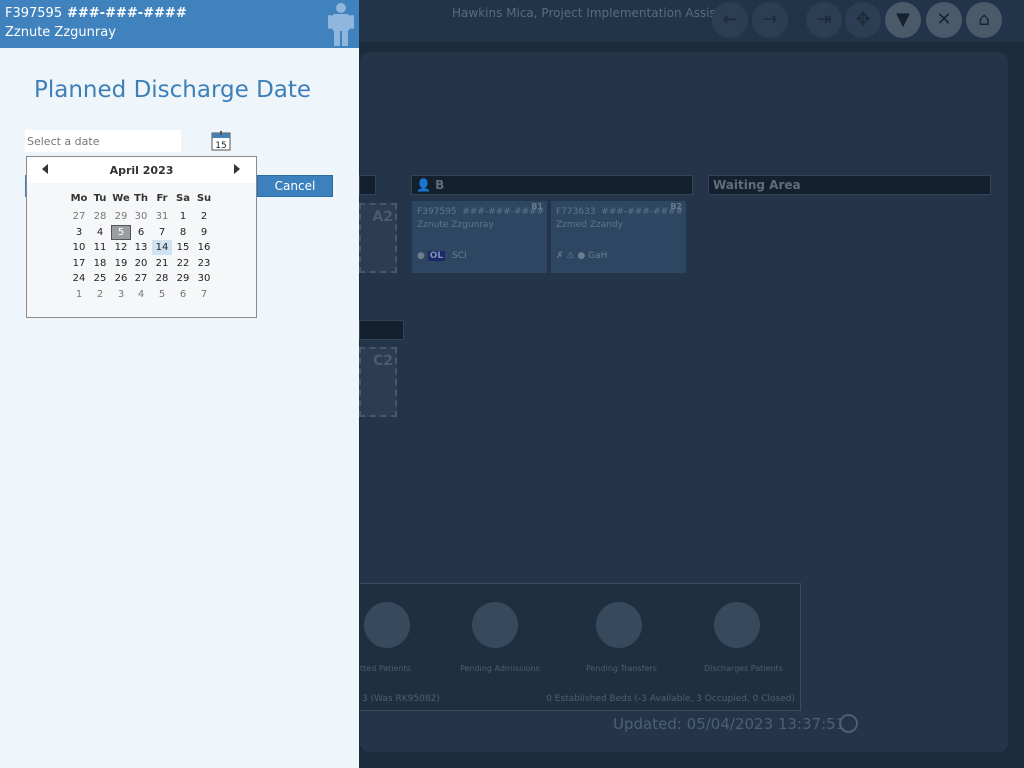 The width and height of the screenshot is (1024, 768). What do you see at coordinates (220, 146) in the screenshot?
I see `svg-text: 15` at bounding box center [220, 146].